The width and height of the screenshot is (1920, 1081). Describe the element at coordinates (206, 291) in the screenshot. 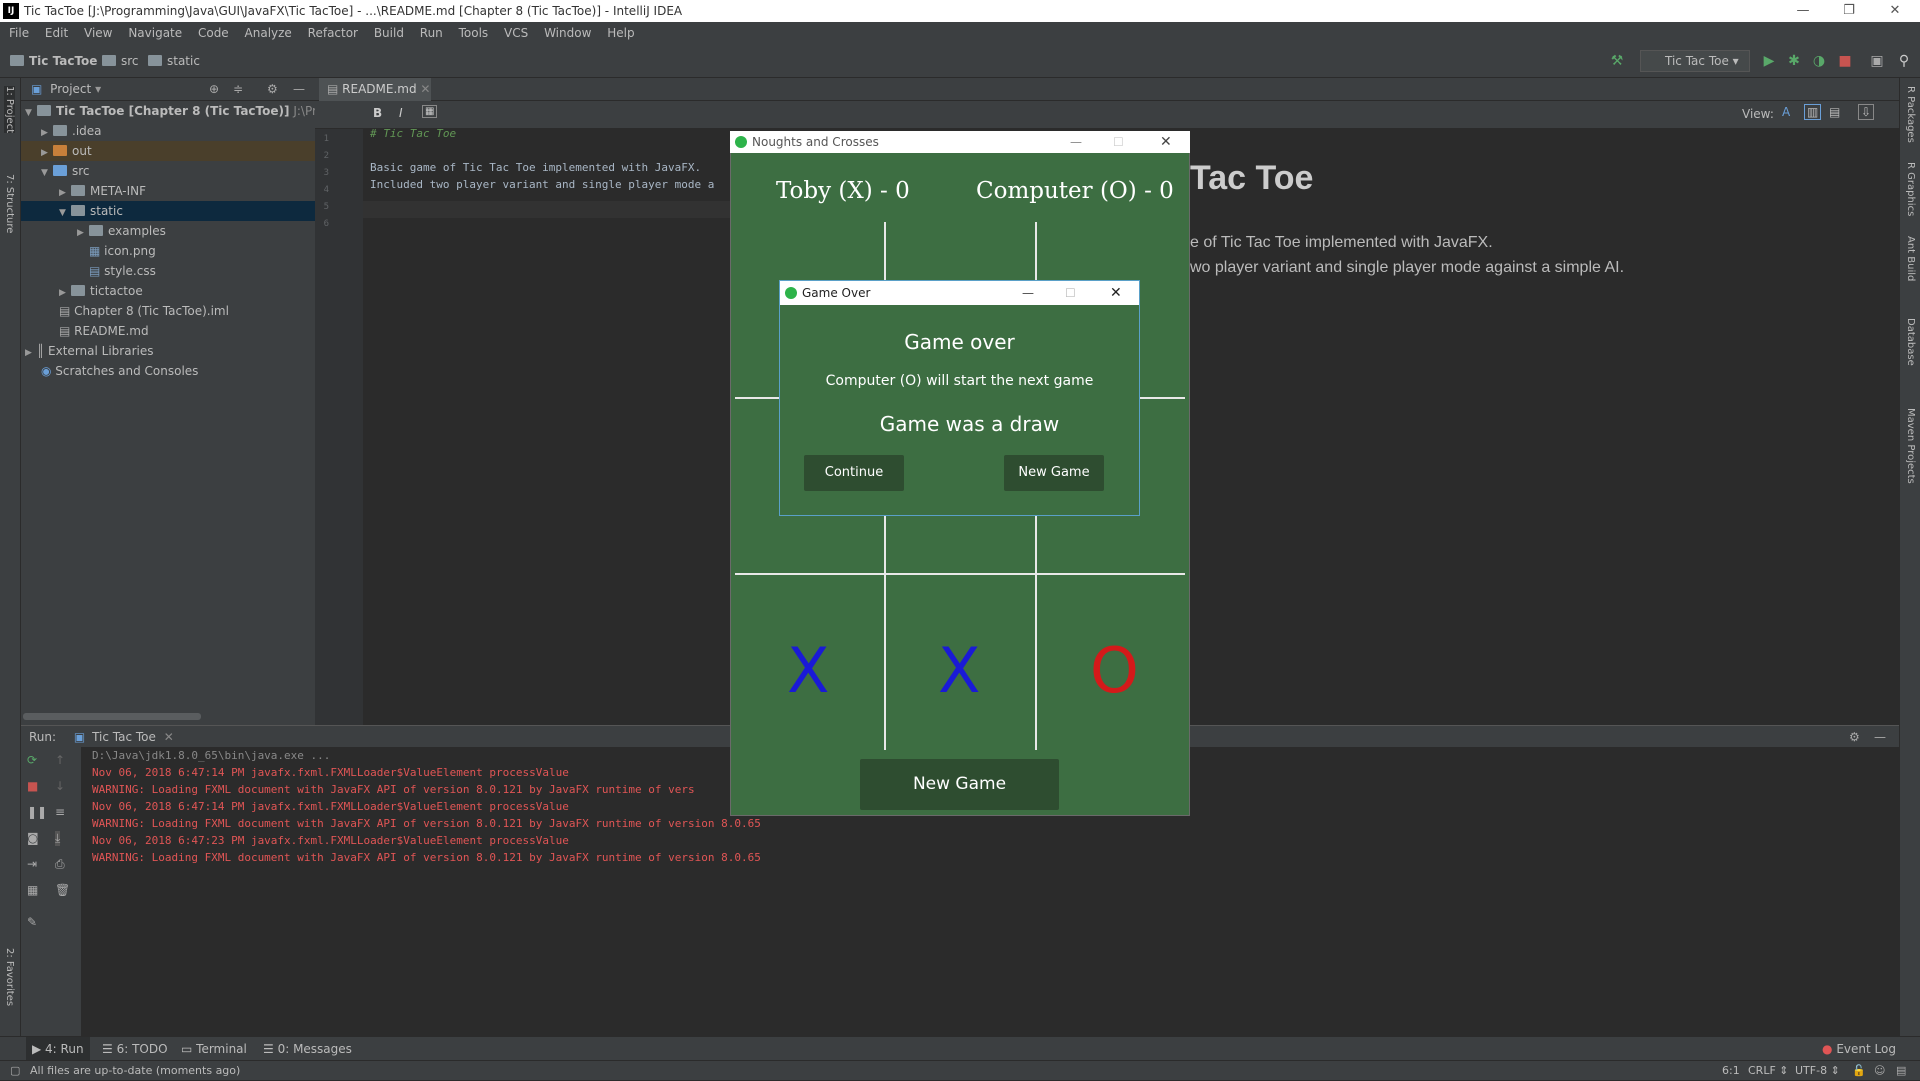

I see `tree-item-tictactoe: ▶ tictactoe` at that location.